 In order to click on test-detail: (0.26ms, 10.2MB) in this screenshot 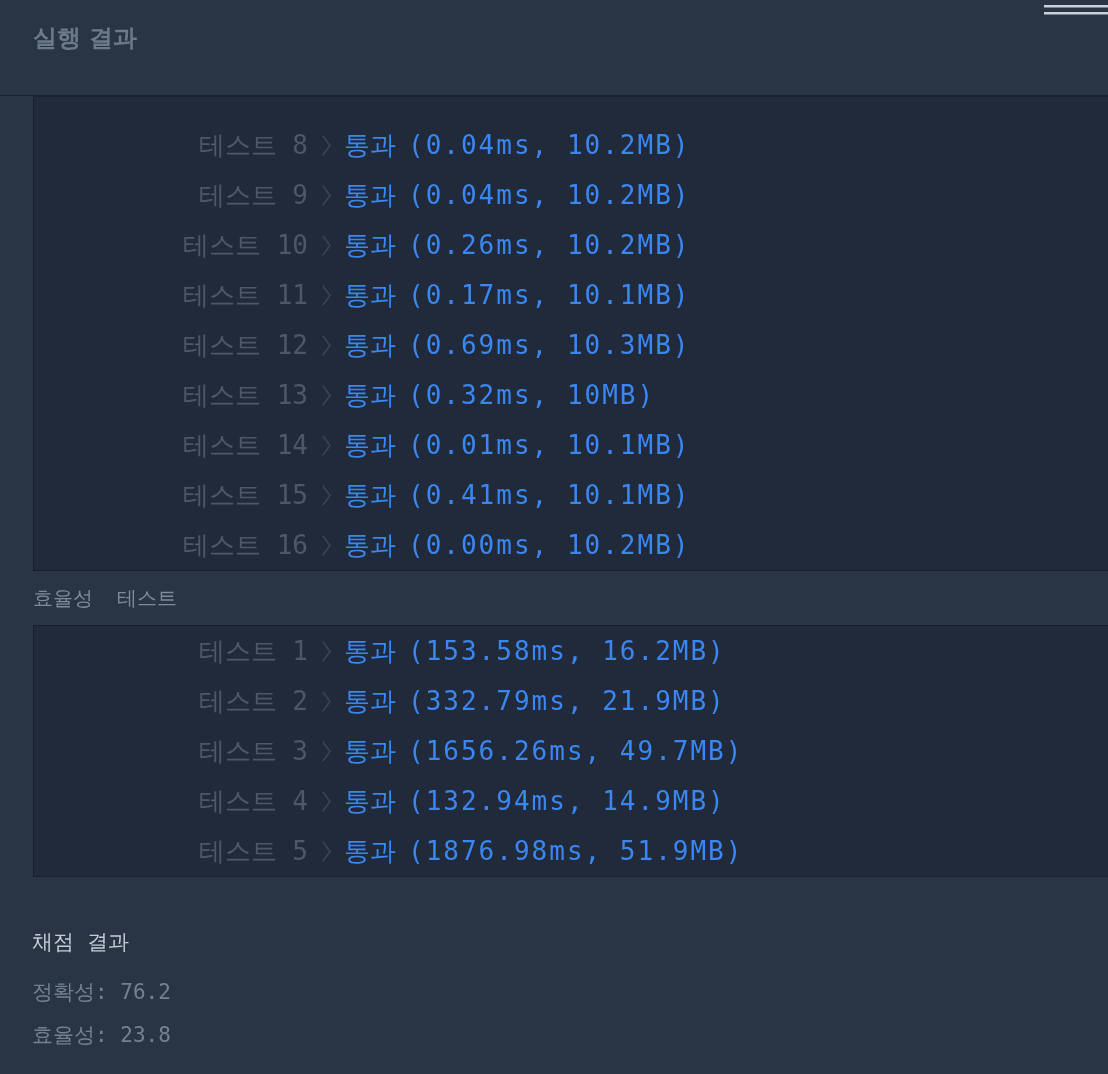, I will do `click(549, 245)`.